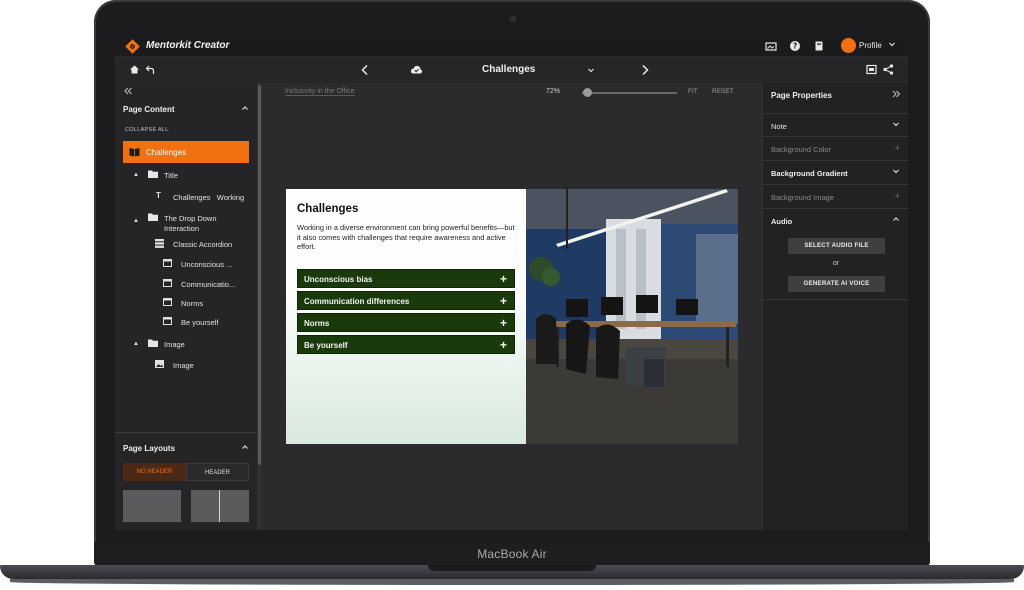  What do you see at coordinates (149, 109) in the screenshot?
I see `page-content-heading: Page Content` at bounding box center [149, 109].